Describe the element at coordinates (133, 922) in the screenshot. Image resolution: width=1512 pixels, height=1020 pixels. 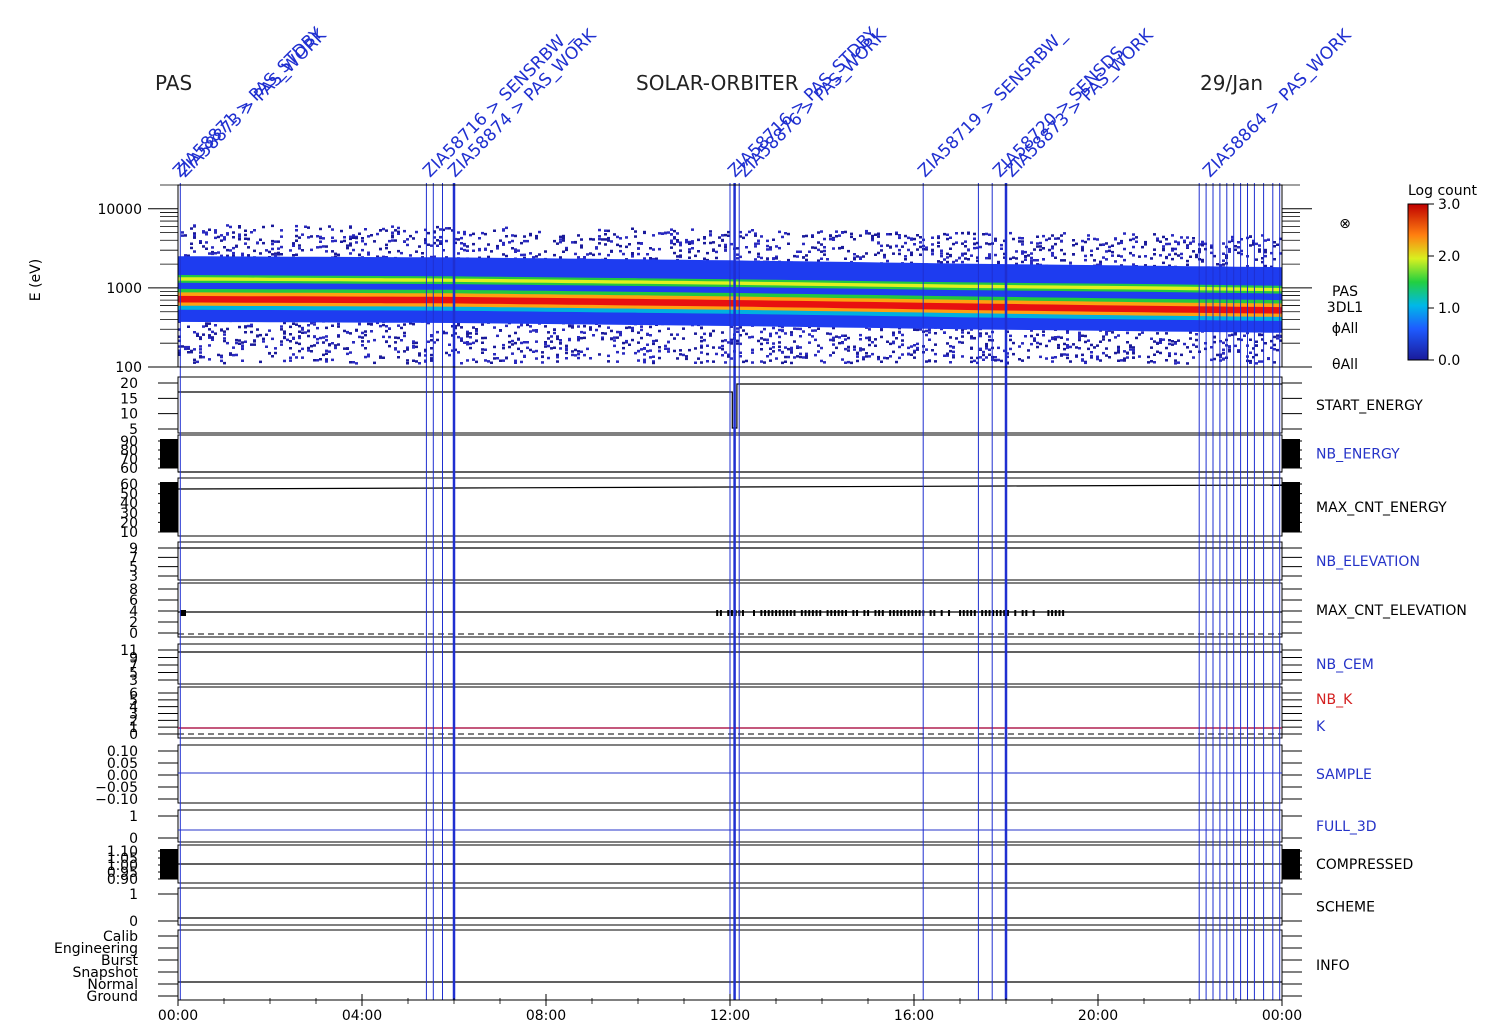
I see `panel-tick-label: 0` at that location.